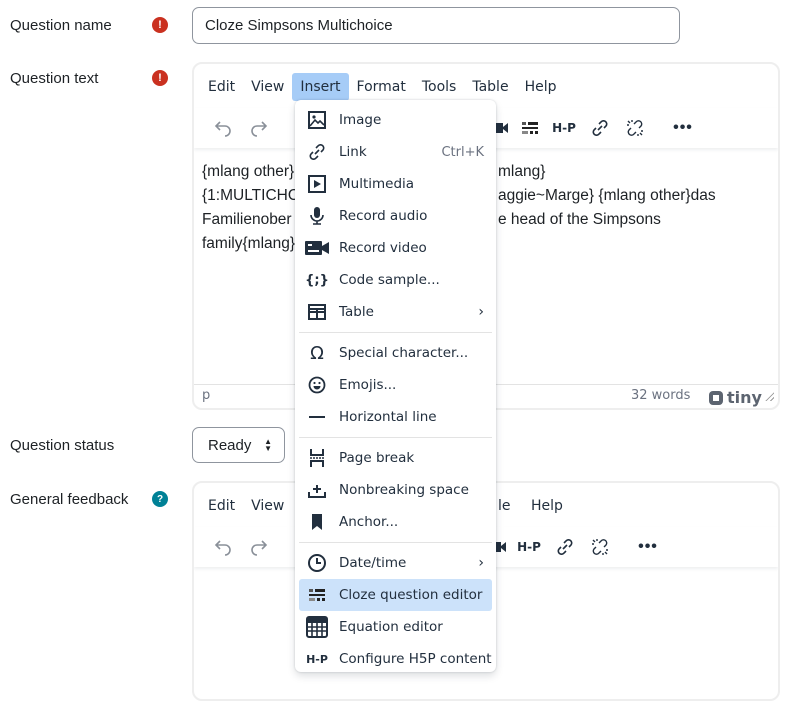  What do you see at coordinates (522, 171) in the screenshot?
I see `content-line: mlang}` at bounding box center [522, 171].